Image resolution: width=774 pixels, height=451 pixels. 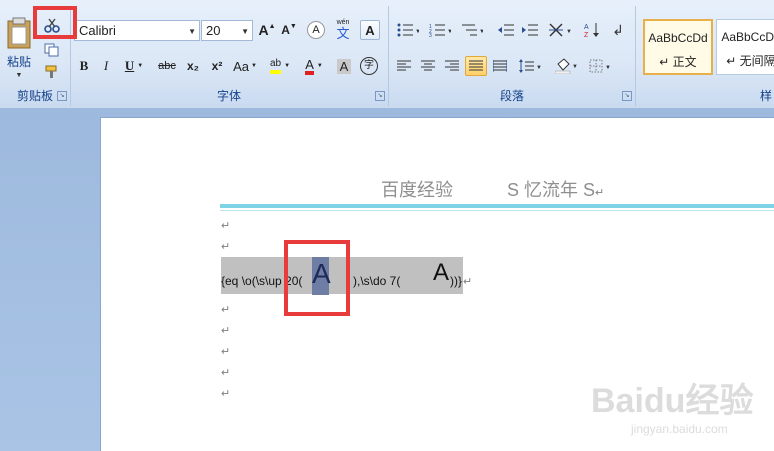 I want to click on enclose-icon: 字, so click(x=369, y=66).